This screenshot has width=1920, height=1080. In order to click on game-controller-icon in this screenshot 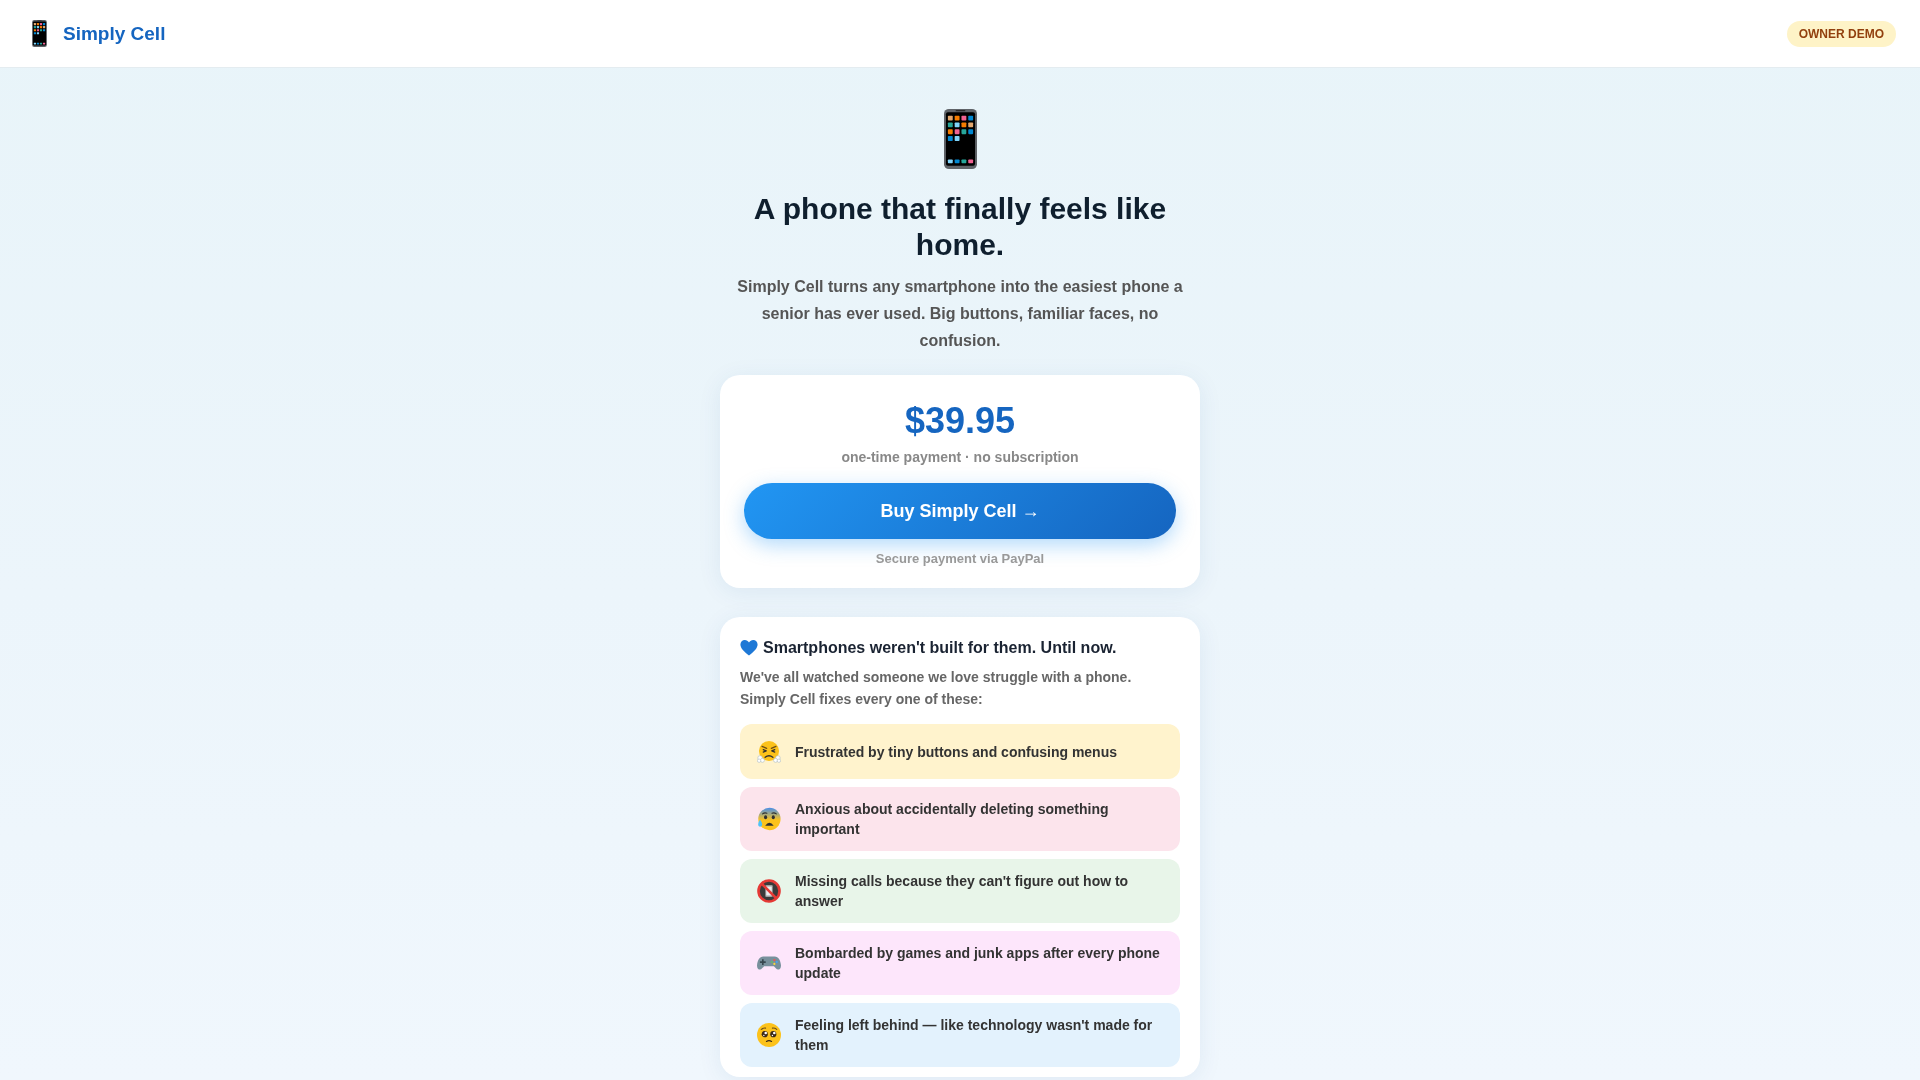, I will do `click(769, 963)`.